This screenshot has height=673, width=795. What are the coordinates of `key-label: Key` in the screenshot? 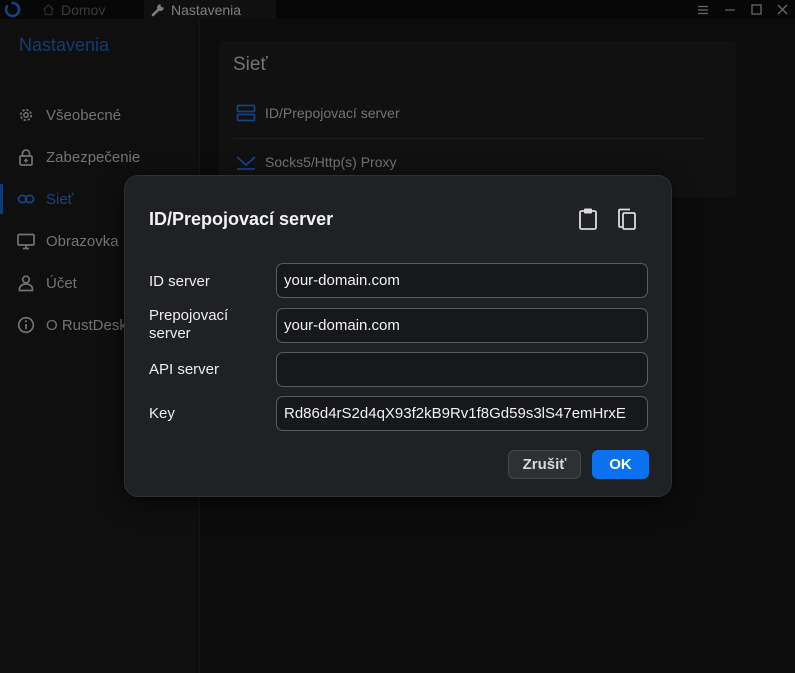 It's located at (162, 413).